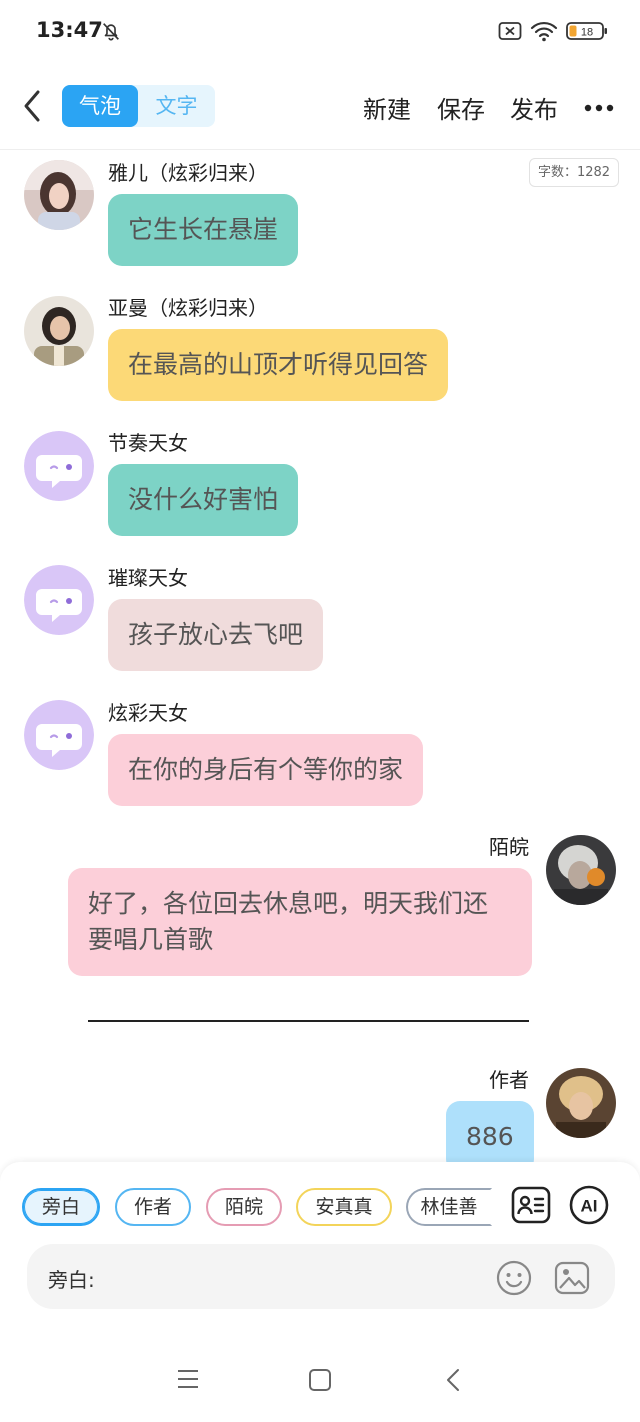 This screenshot has width=640, height=1422. I want to click on home-icon, so click(320, 1380).